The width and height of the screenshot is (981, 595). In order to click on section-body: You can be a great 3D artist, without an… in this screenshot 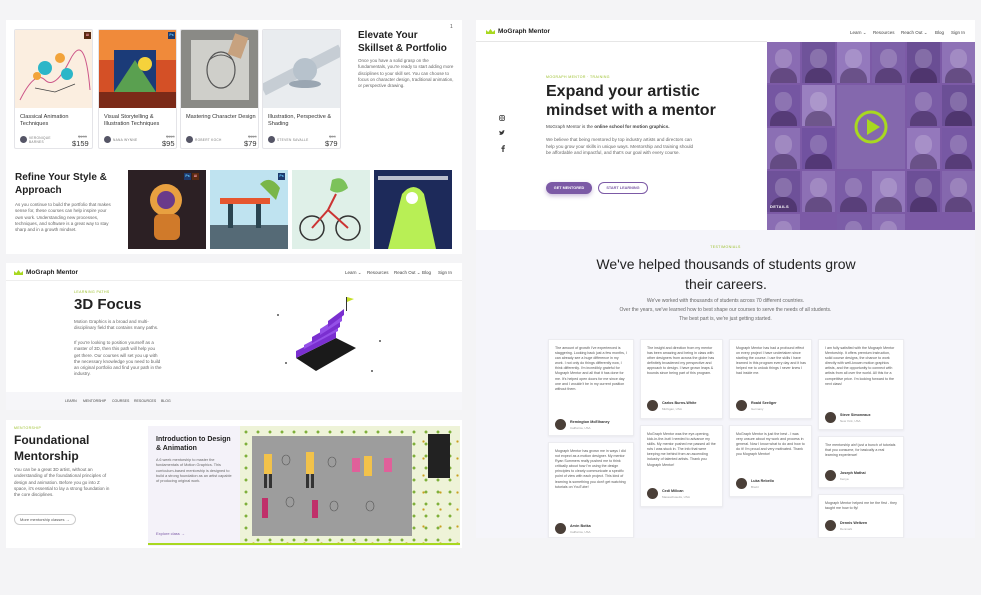, I will do `click(62, 482)`.